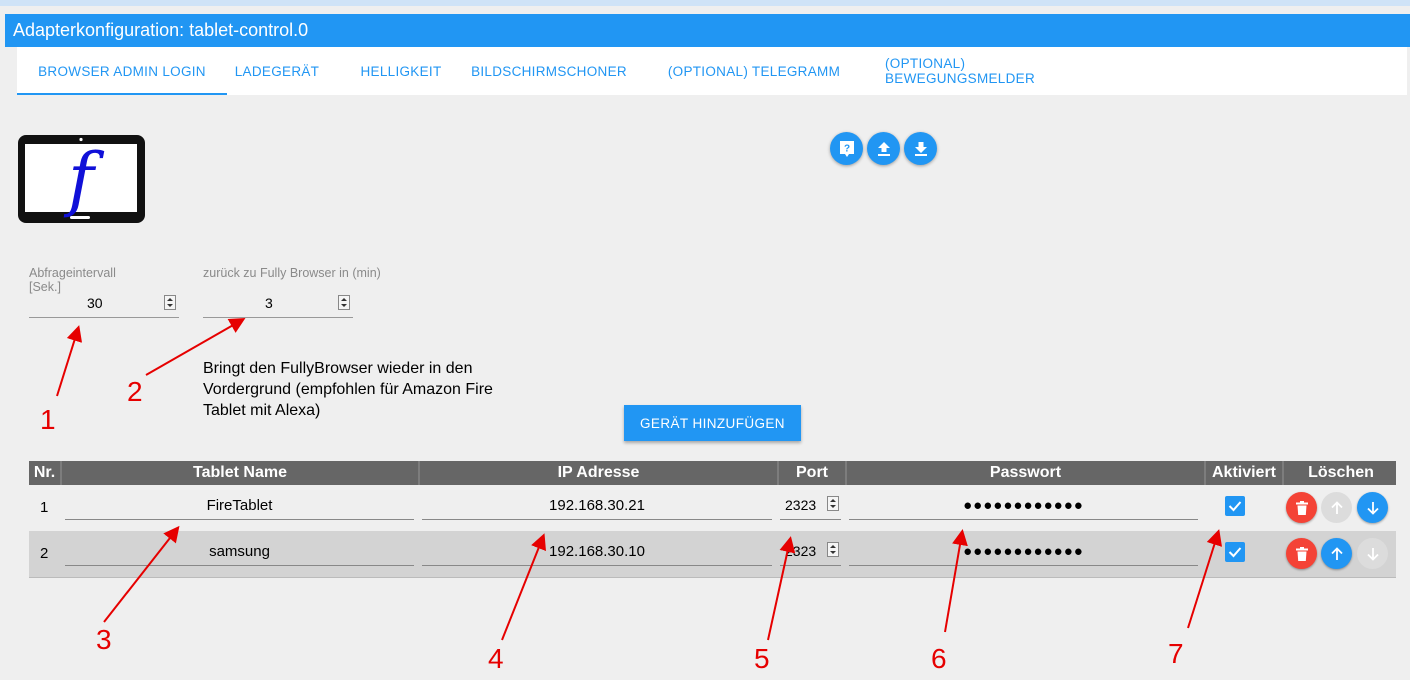 The height and width of the screenshot is (680, 1410). What do you see at coordinates (762, 658) in the screenshot?
I see `annotation-label-5: 5` at bounding box center [762, 658].